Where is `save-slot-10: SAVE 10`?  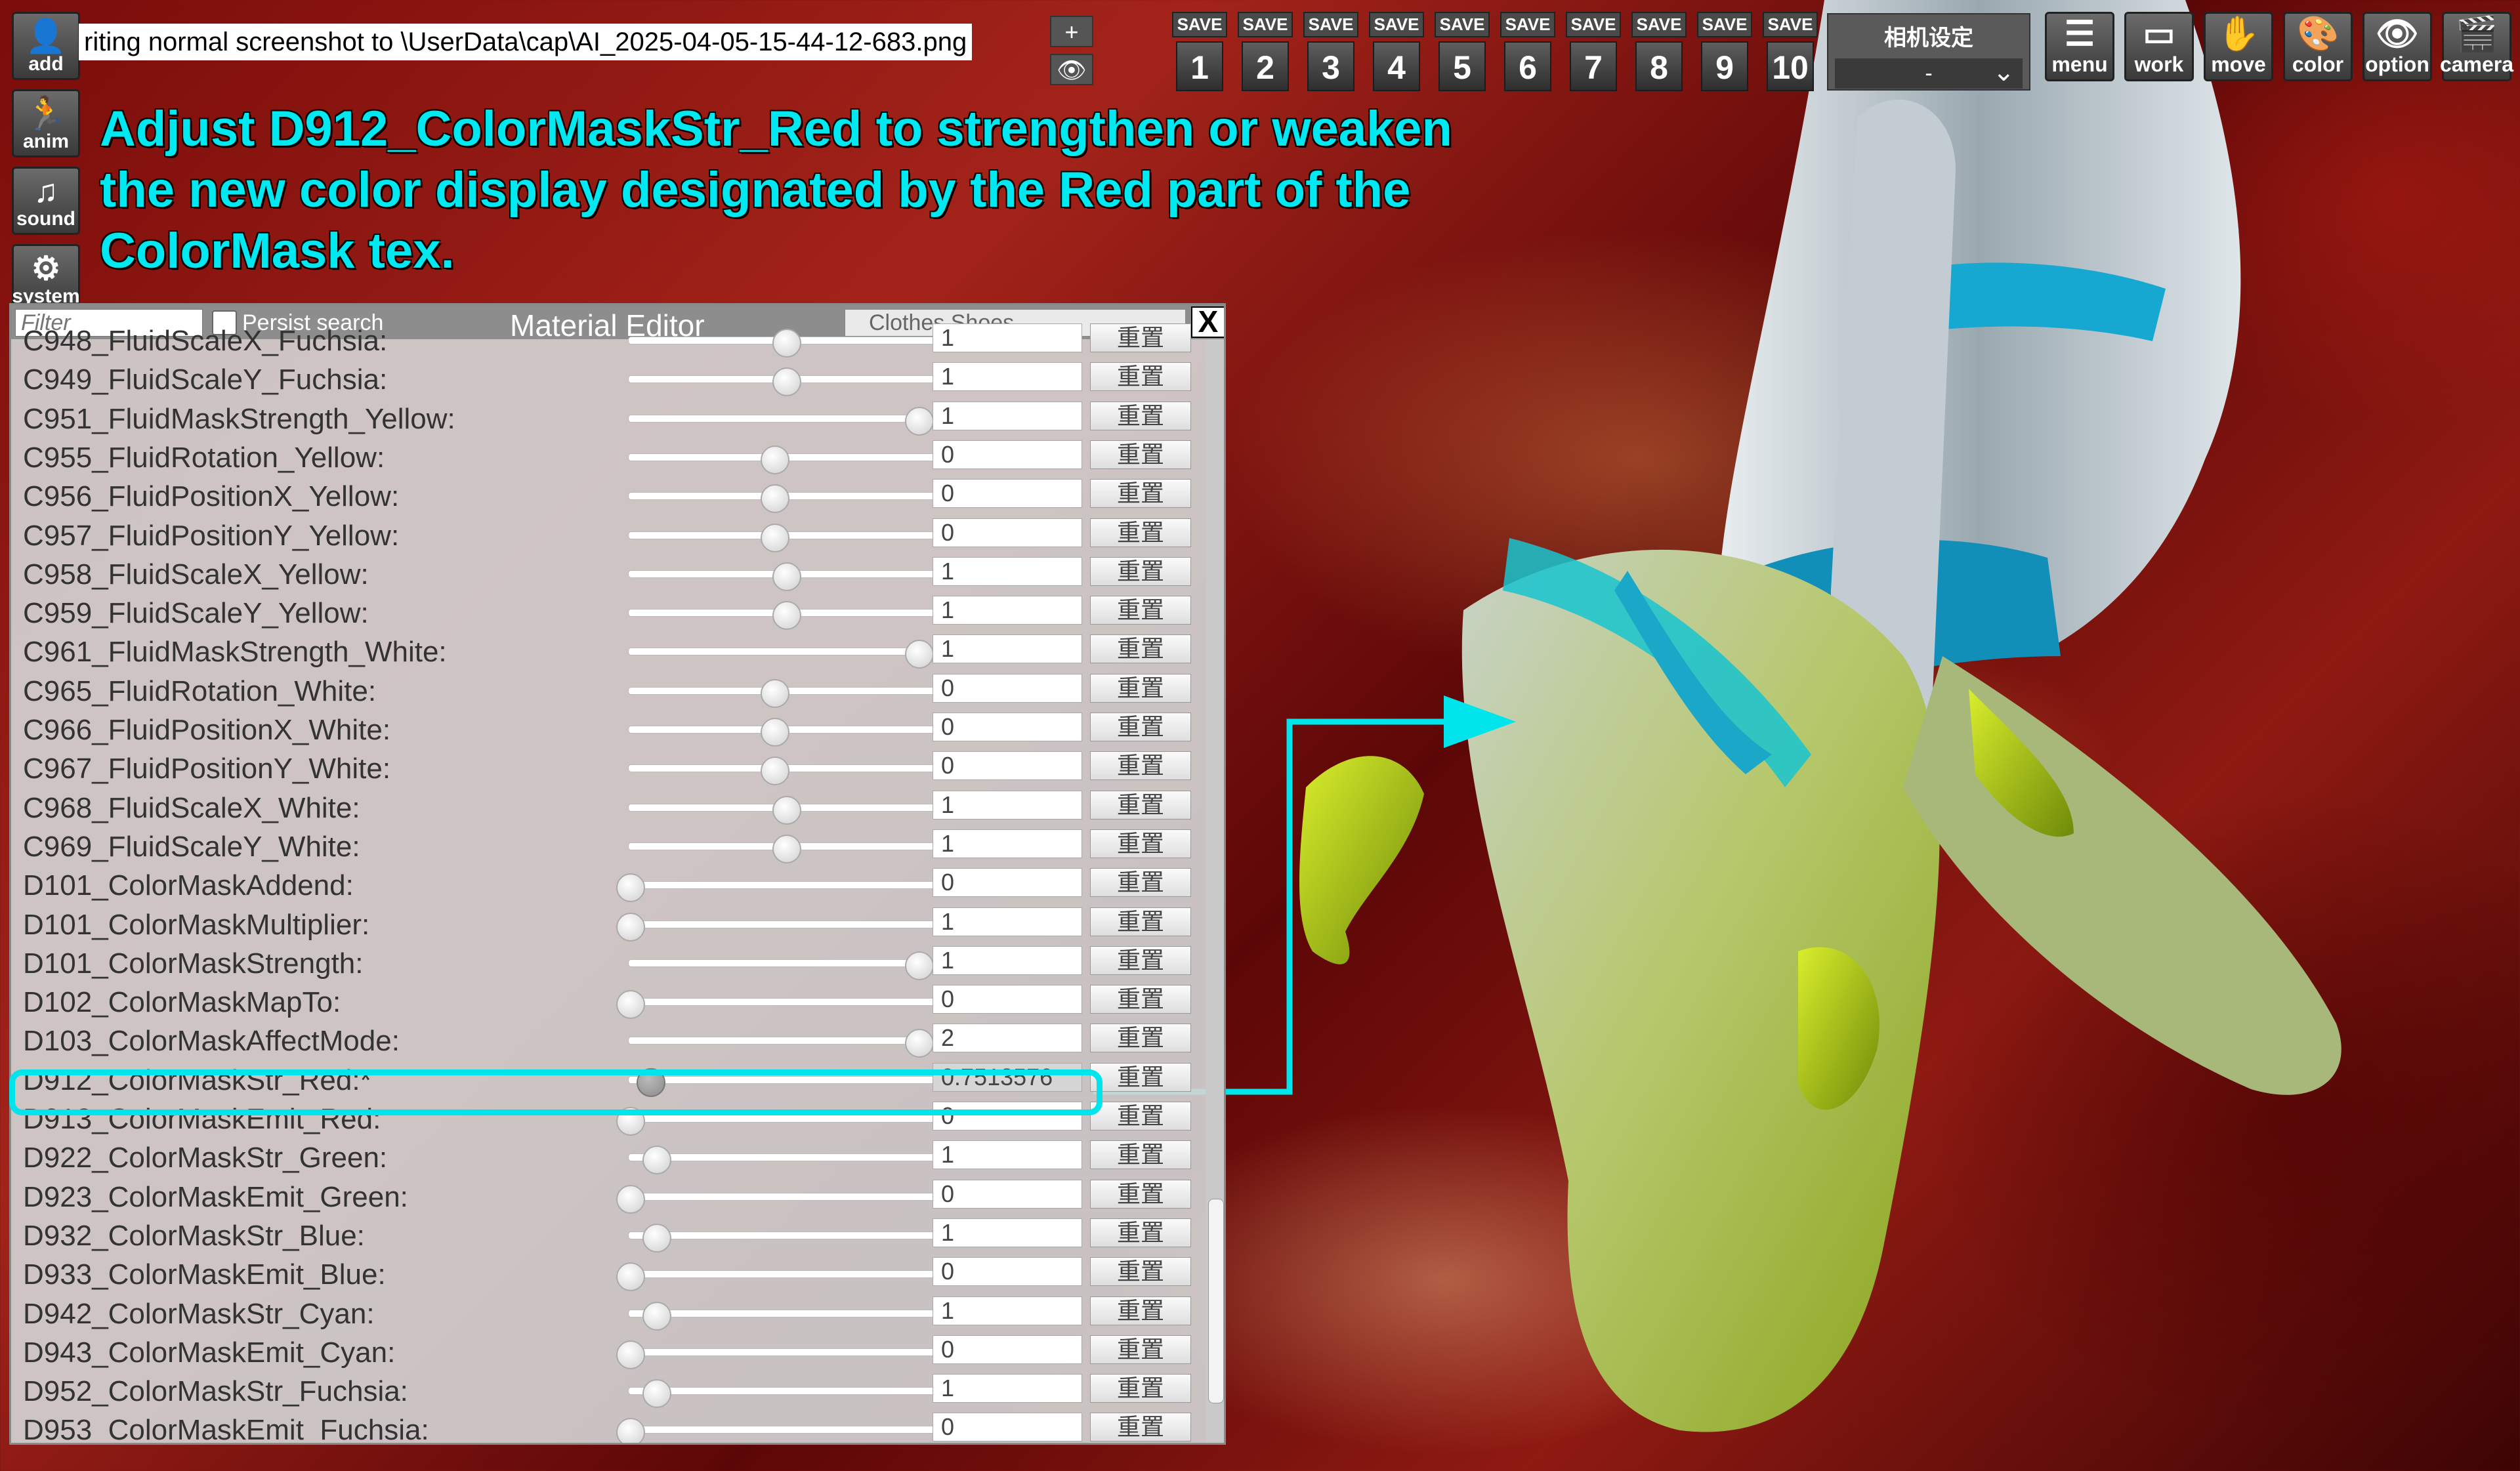
save-slot-10: SAVE 10 is located at coordinates (1790, 51).